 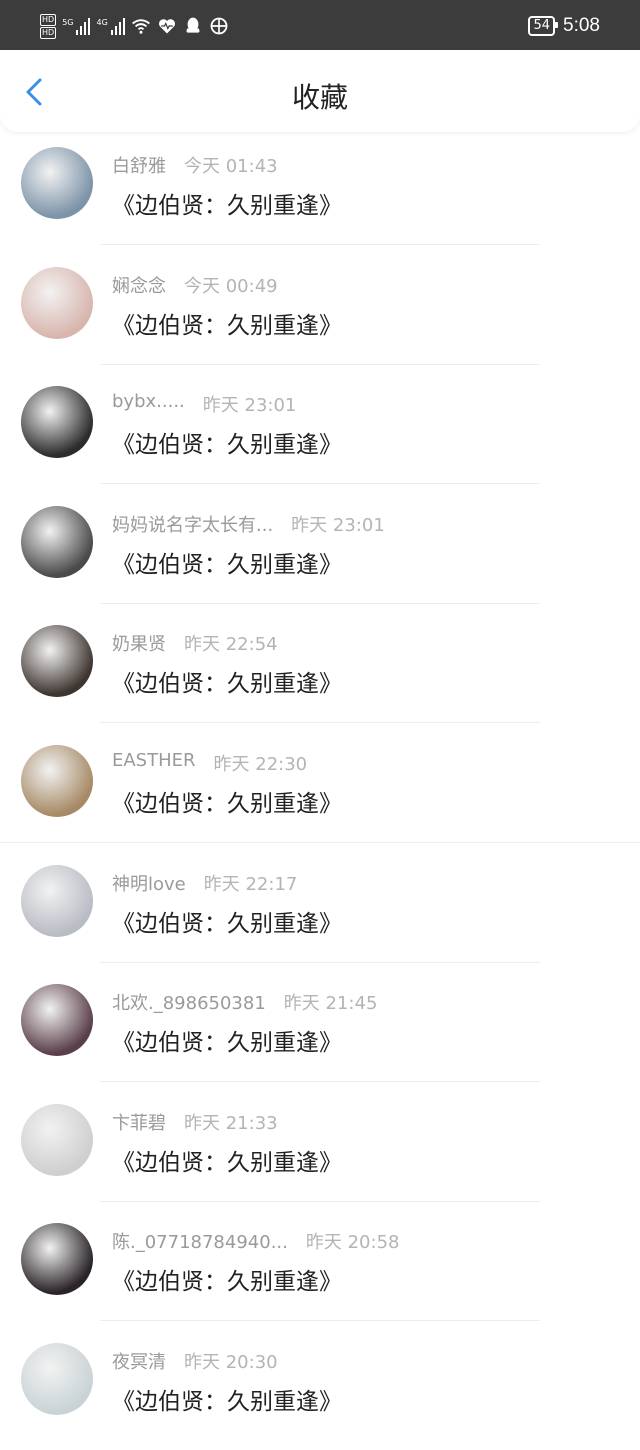 I want to click on list-item: 夜冥清 昨天 20:30 《边伯贤：久别重逢》, so click(x=320, y=1390).